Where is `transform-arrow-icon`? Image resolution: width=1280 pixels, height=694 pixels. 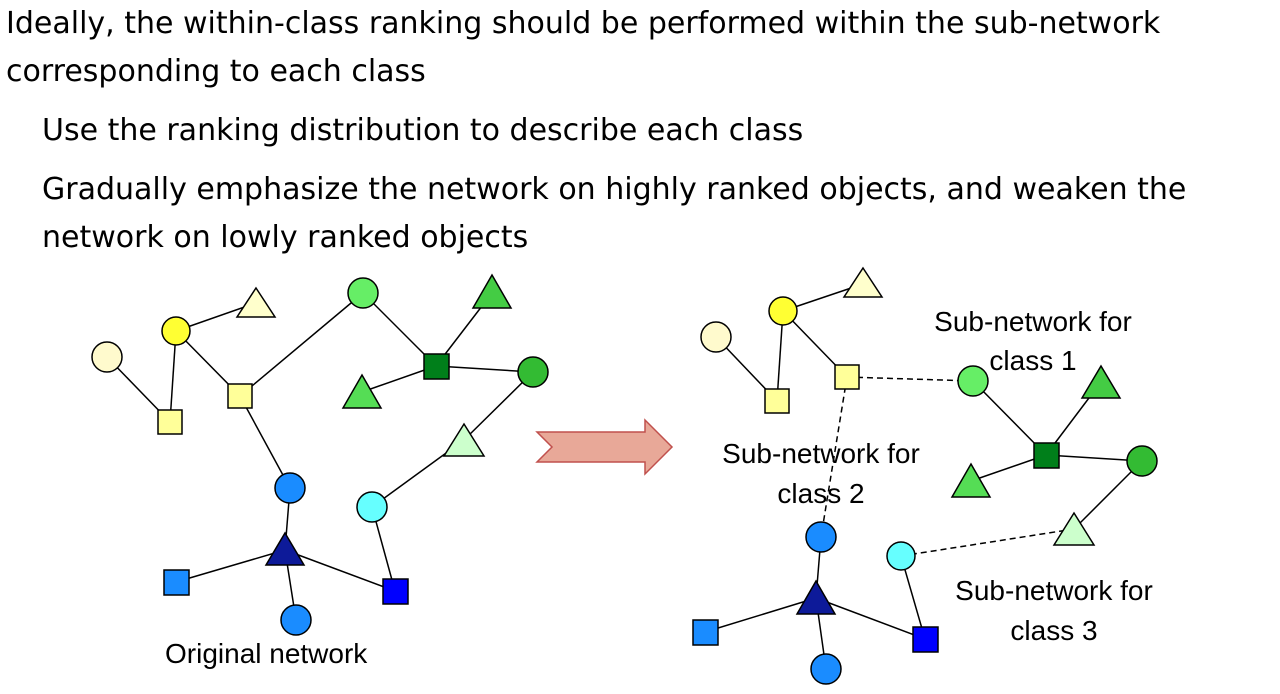 transform-arrow-icon is located at coordinates (604, 447).